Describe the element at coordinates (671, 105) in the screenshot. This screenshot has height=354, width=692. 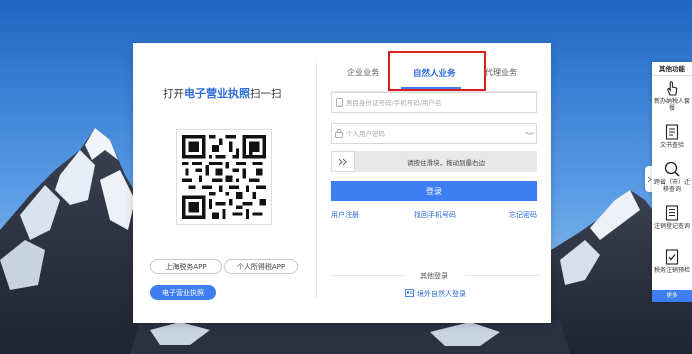
I see `sidebar-item-label: 新办纳税人套餐` at that location.